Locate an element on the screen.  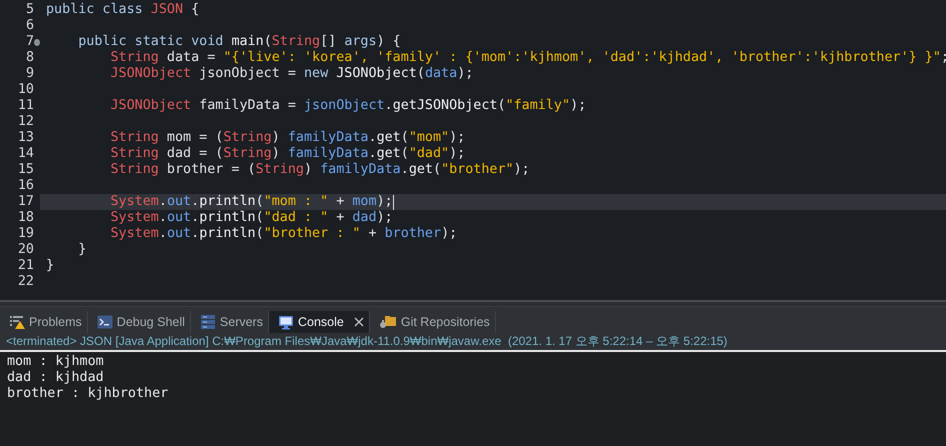
server-stack-icon is located at coordinates (208, 322).